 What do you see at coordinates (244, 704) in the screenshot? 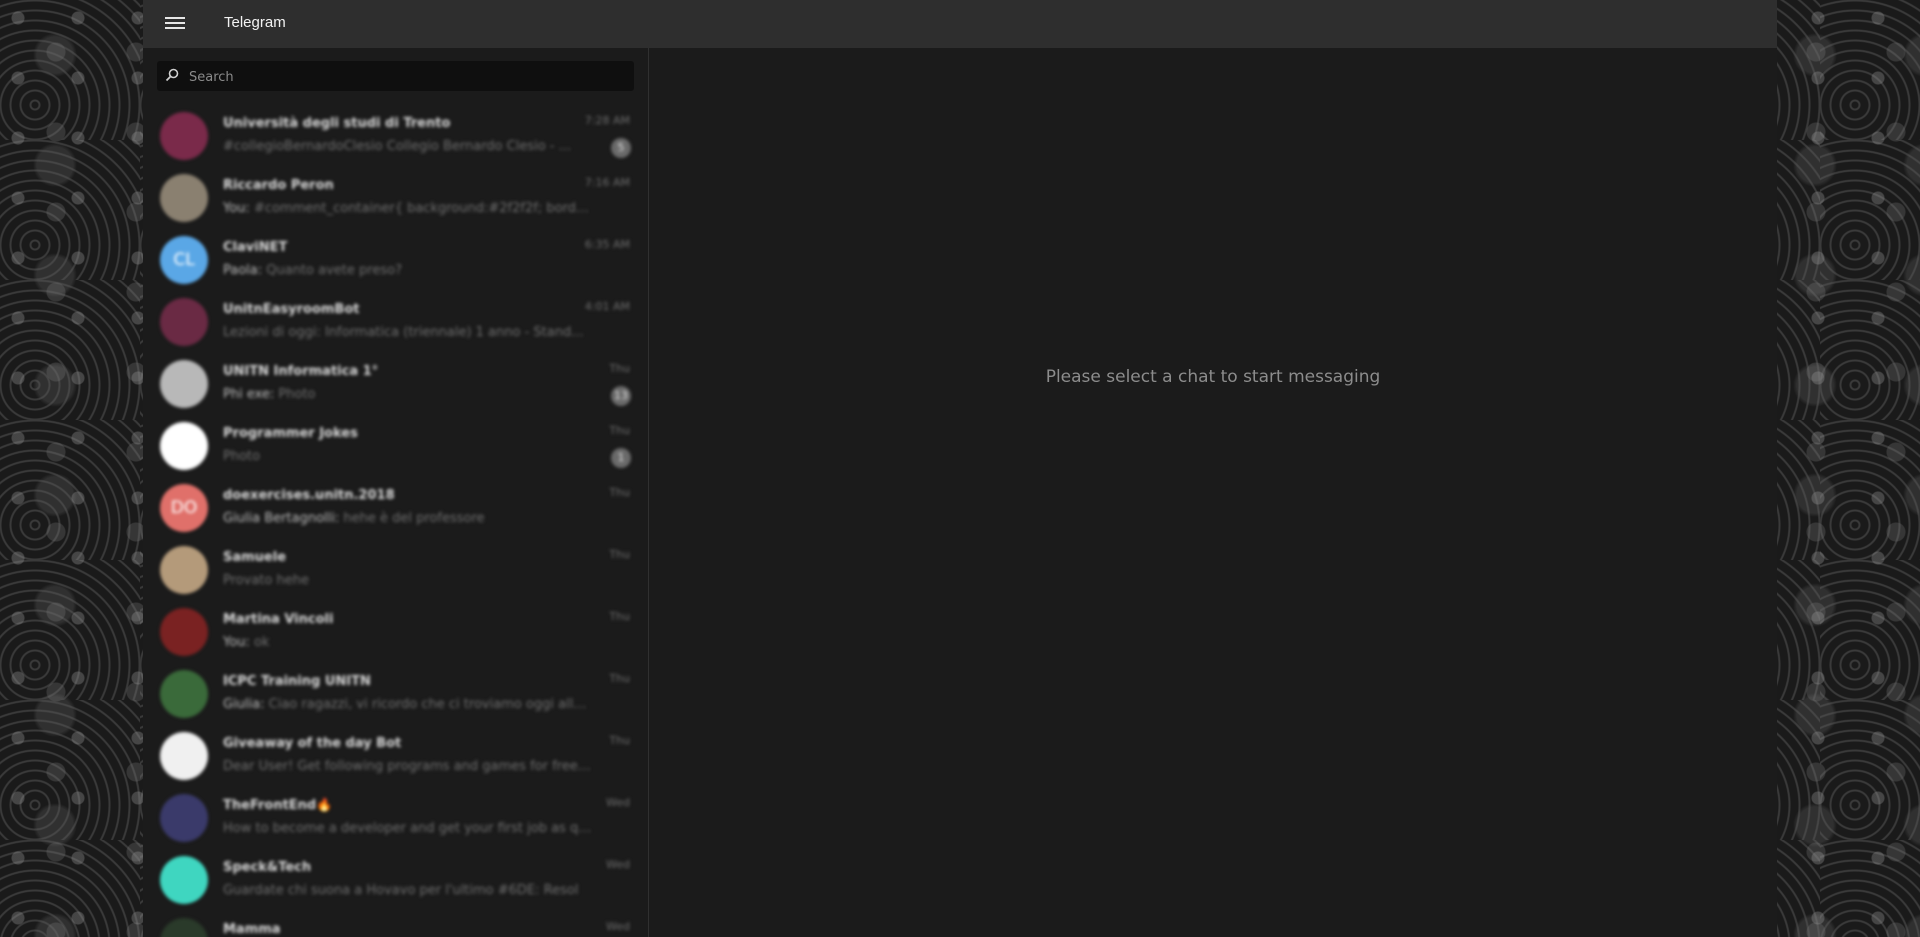
I see `chat-sender: Giulia:` at bounding box center [244, 704].